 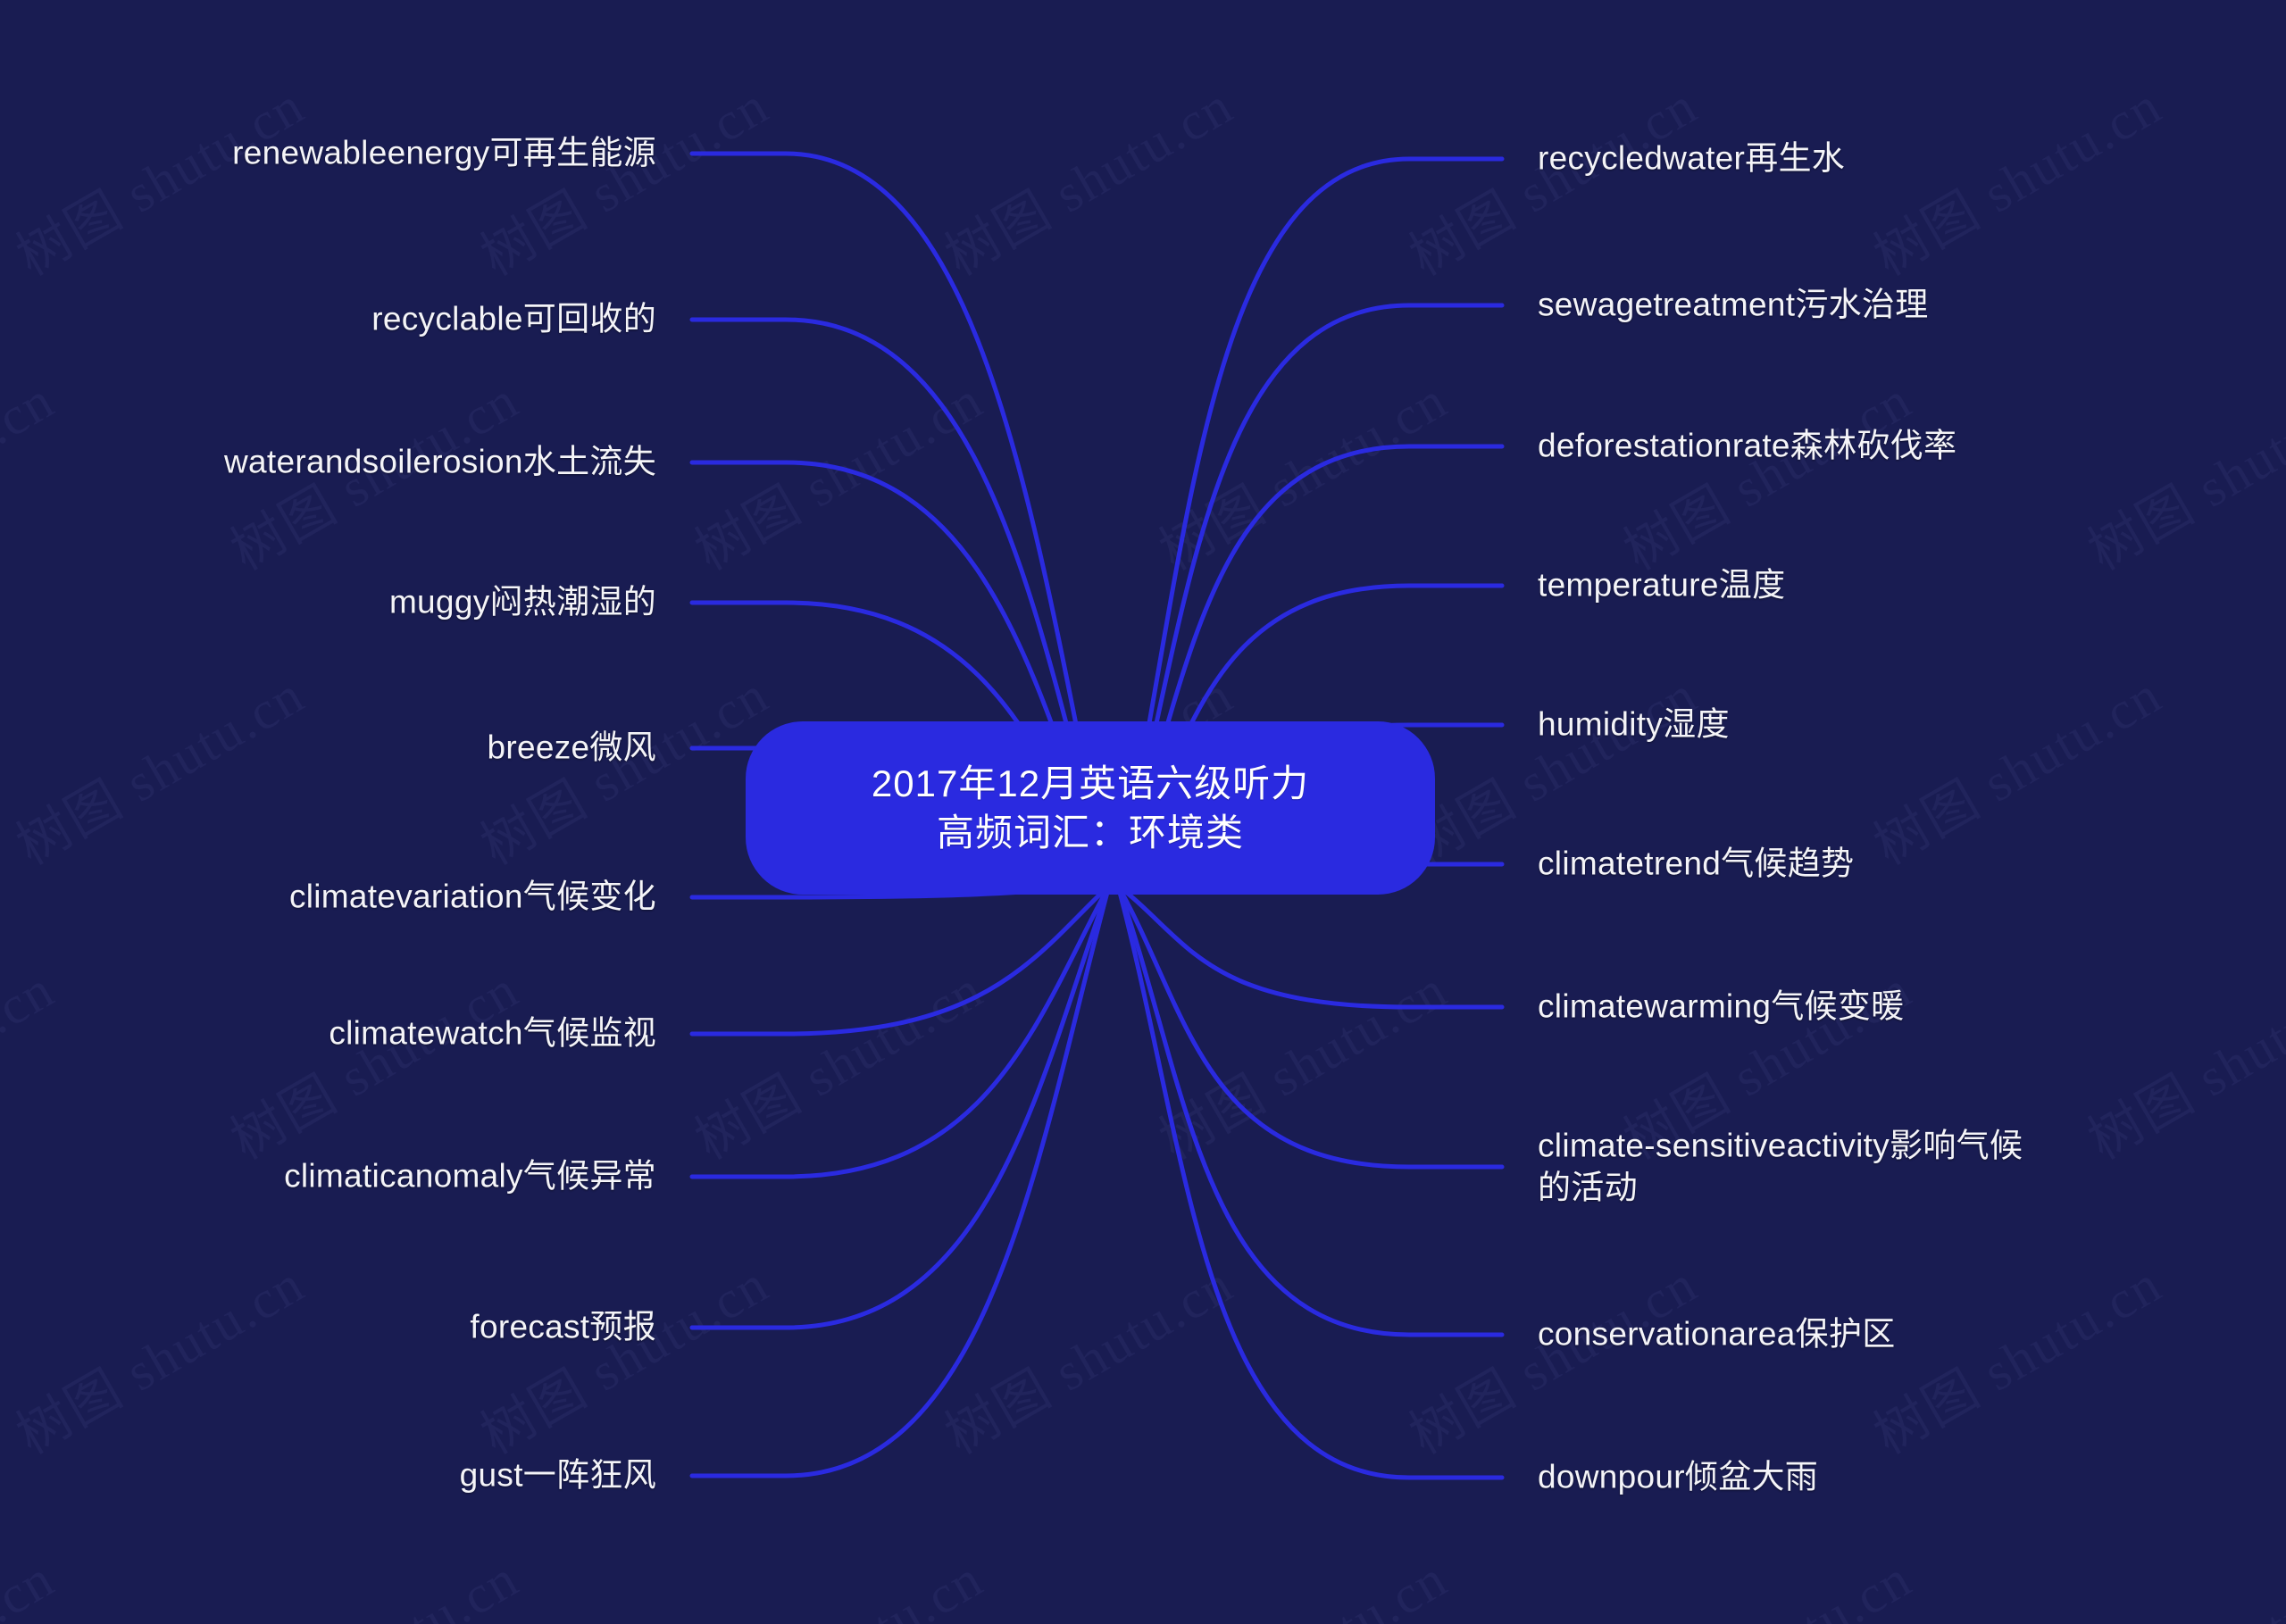 What do you see at coordinates (513, 320) in the screenshot?
I see `branch-label: recyclable可回收的` at bounding box center [513, 320].